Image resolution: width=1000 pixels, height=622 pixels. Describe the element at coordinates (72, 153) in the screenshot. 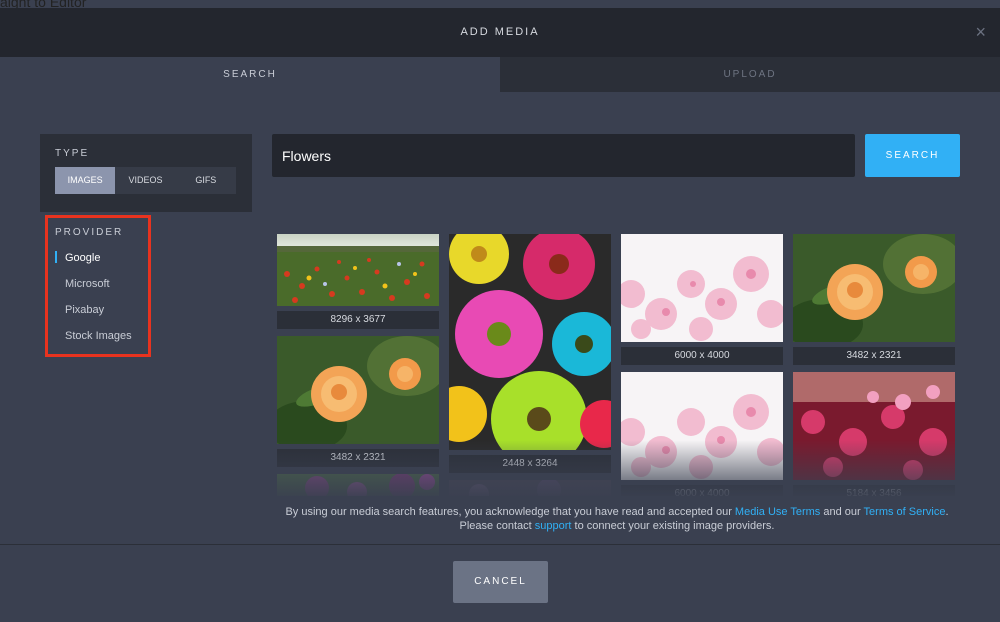

I see `type-label: TYPE` at that location.